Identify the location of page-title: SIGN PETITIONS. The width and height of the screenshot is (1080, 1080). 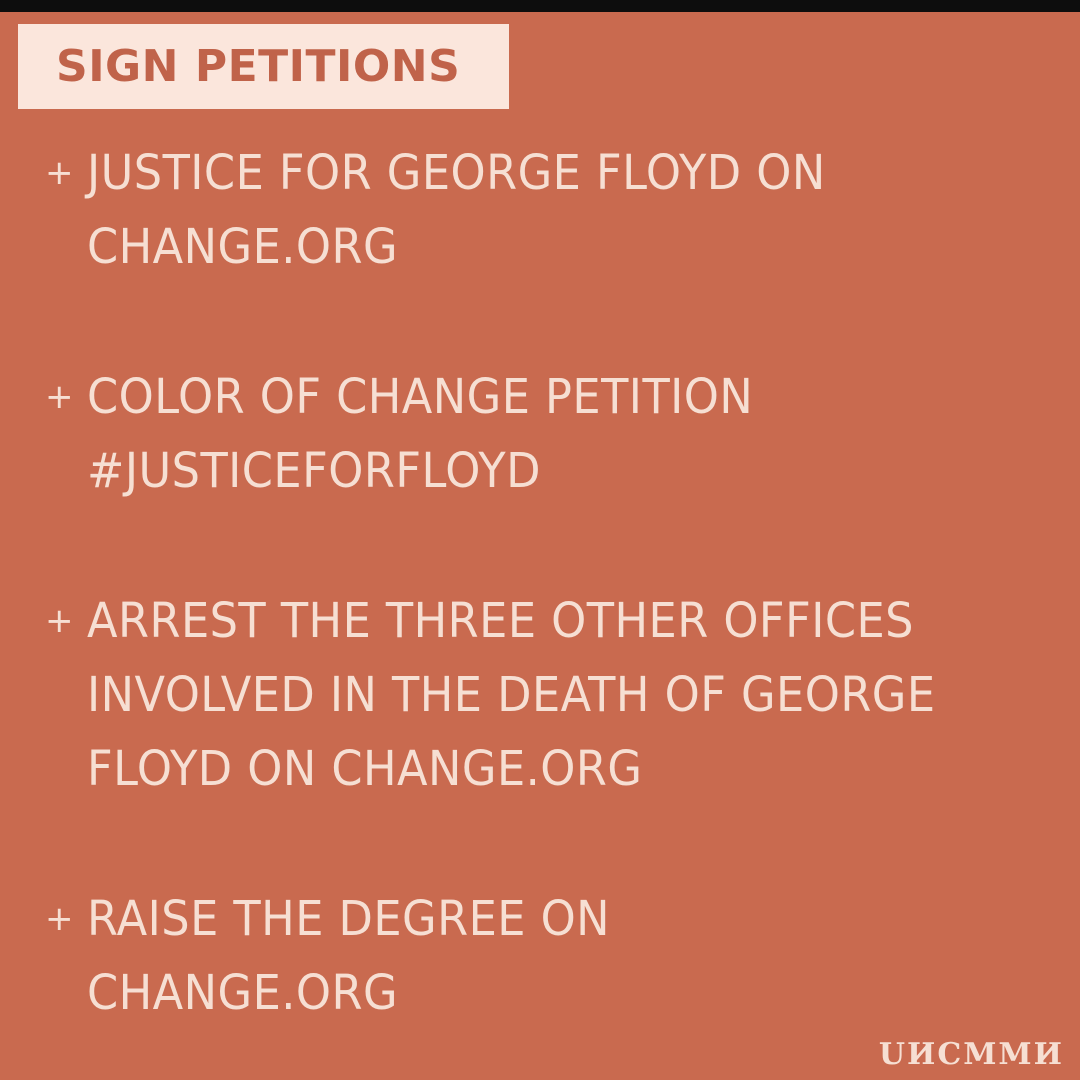
(258, 66).